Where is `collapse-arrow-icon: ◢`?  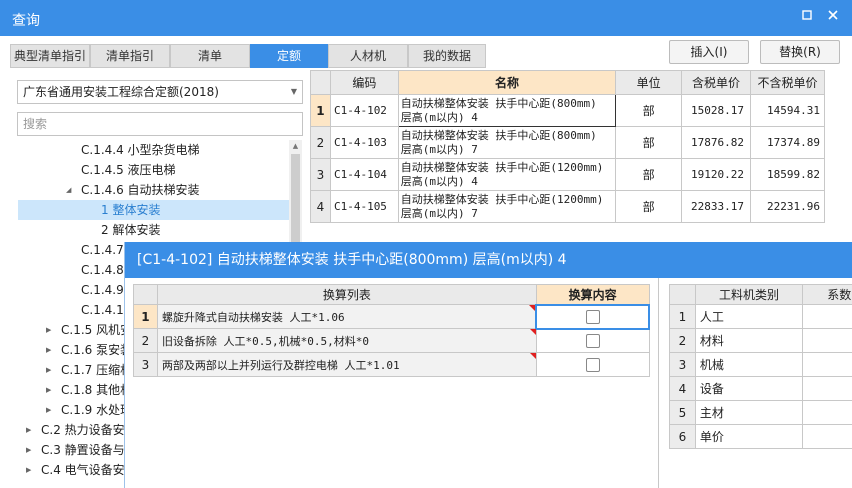 collapse-arrow-icon: ◢ is located at coordinates (68, 190).